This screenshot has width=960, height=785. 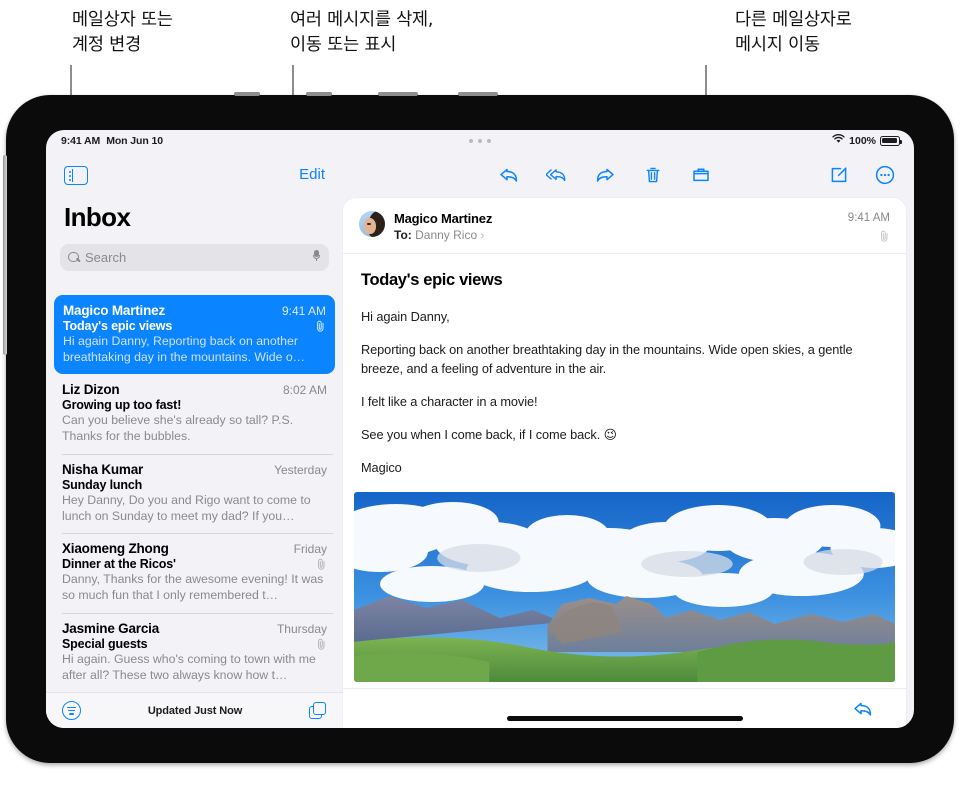 What do you see at coordinates (862, 175) in the screenshot?
I see `detail-toolbar-right` at bounding box center [862, 175].